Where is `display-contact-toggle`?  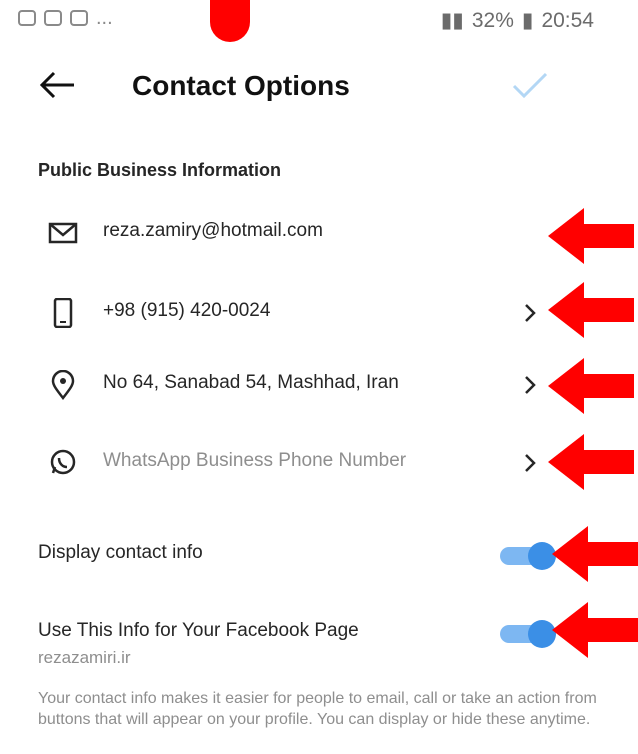 display-contact-toggle is located at coordinates (530, 555).